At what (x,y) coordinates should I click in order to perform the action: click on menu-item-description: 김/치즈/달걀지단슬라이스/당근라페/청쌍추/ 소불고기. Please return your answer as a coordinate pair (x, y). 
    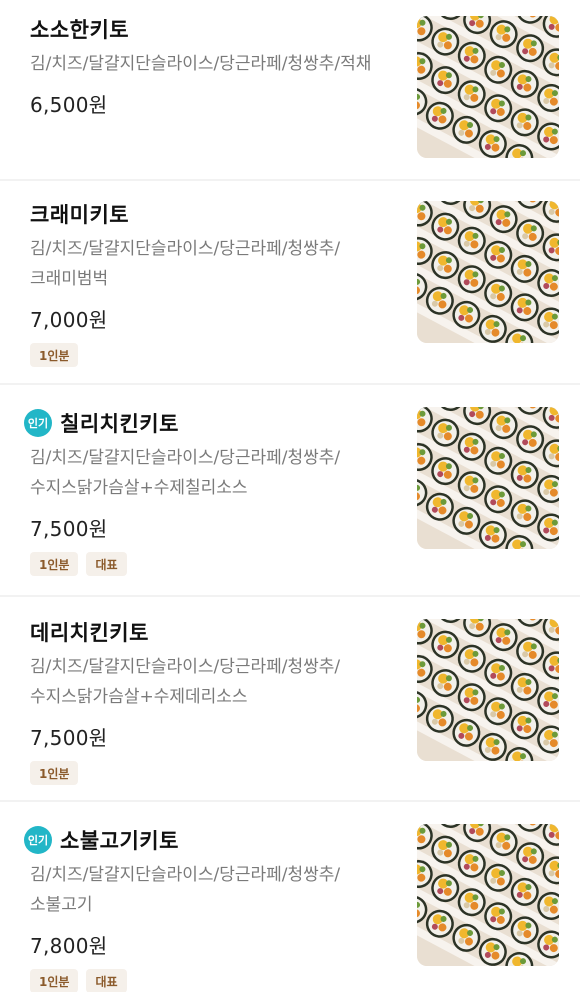
    Looking at the image, I should click on (185, 890).